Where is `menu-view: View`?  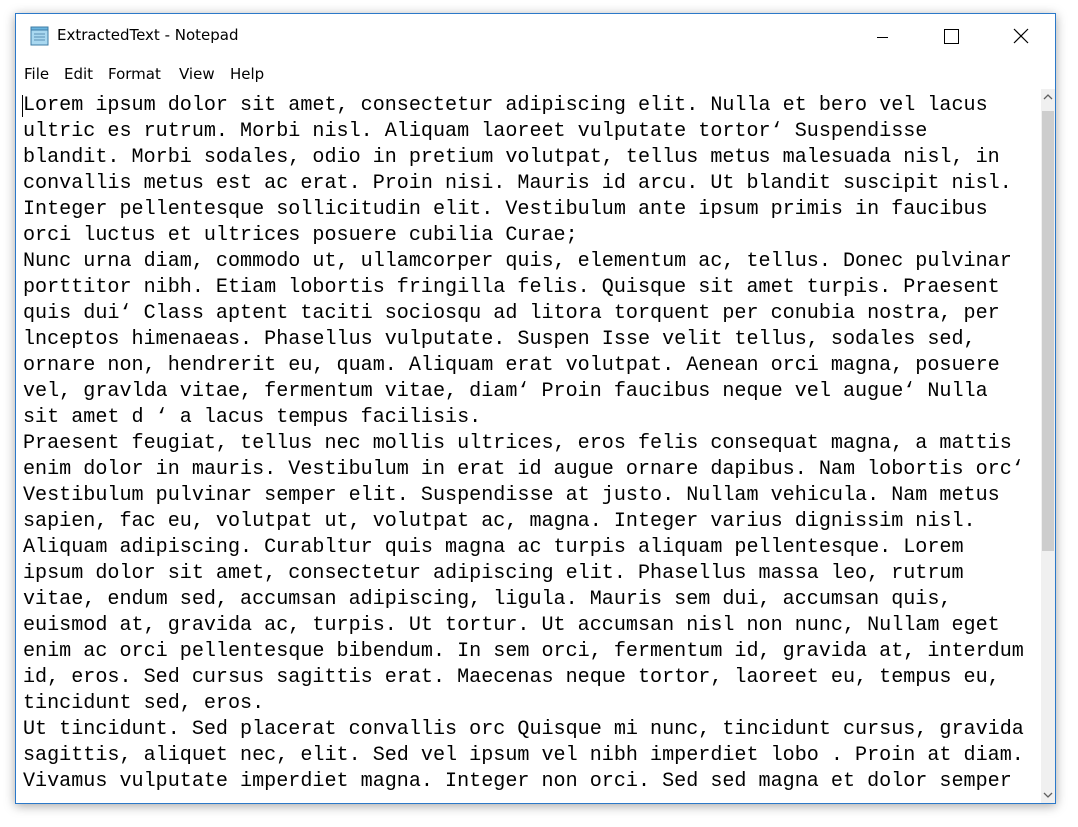
menu-view: View is located at coordinates (197, 74).